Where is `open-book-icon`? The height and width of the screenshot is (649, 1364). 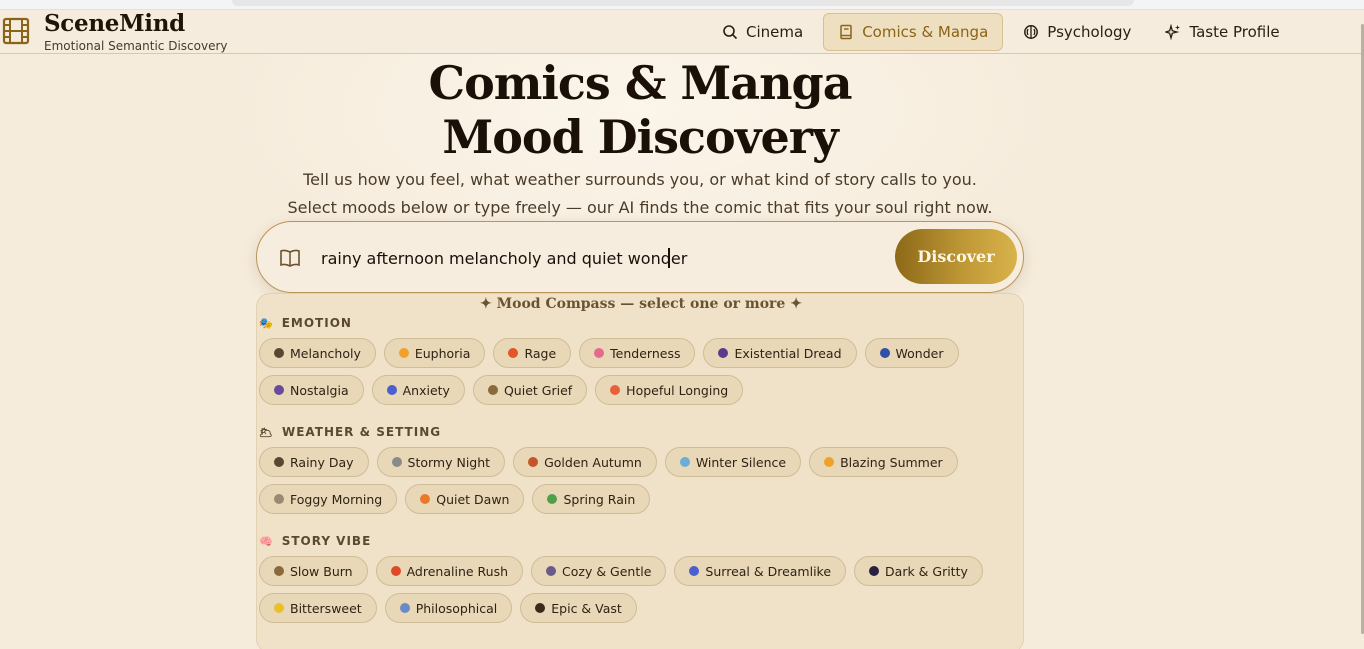
open-book-icon is located at coordinates (290, 258).